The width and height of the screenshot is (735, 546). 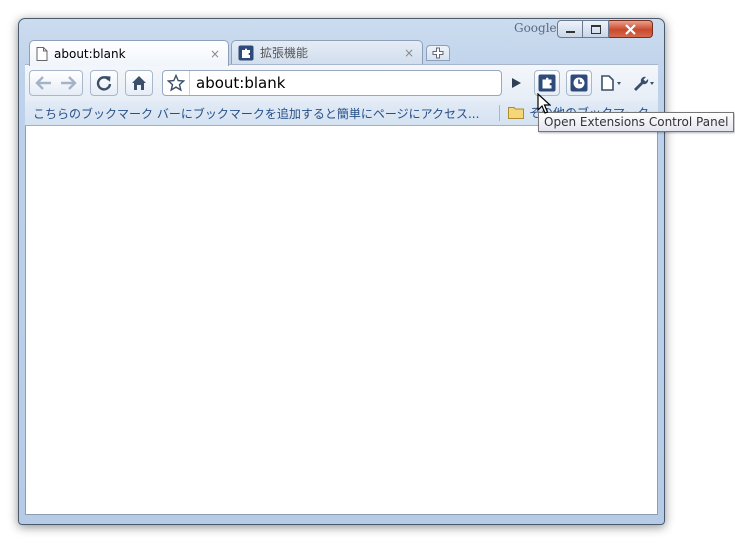 I want to click on page-icon, so click(x=42, y=53).